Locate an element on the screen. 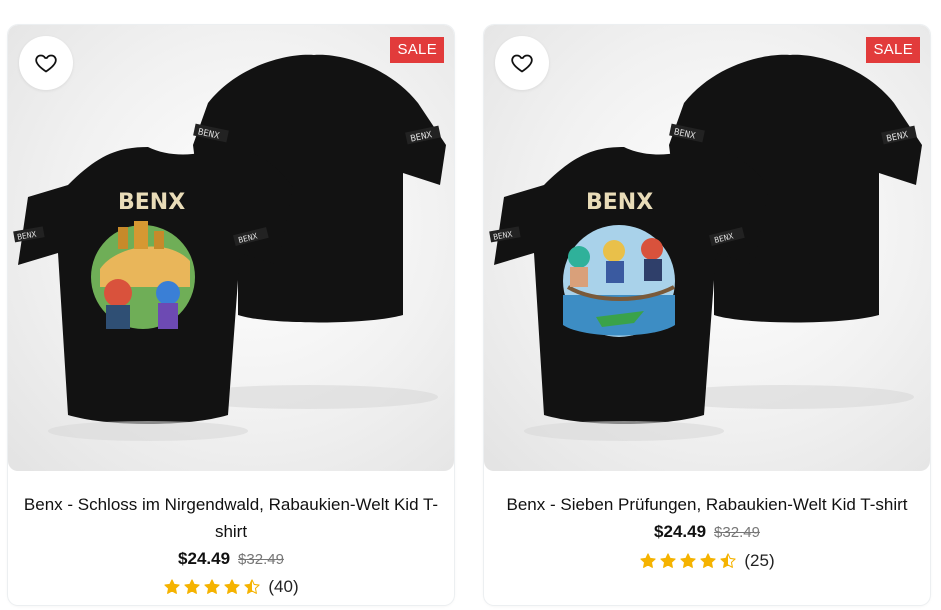  rating: (25) is located at coordinates (707, 561).